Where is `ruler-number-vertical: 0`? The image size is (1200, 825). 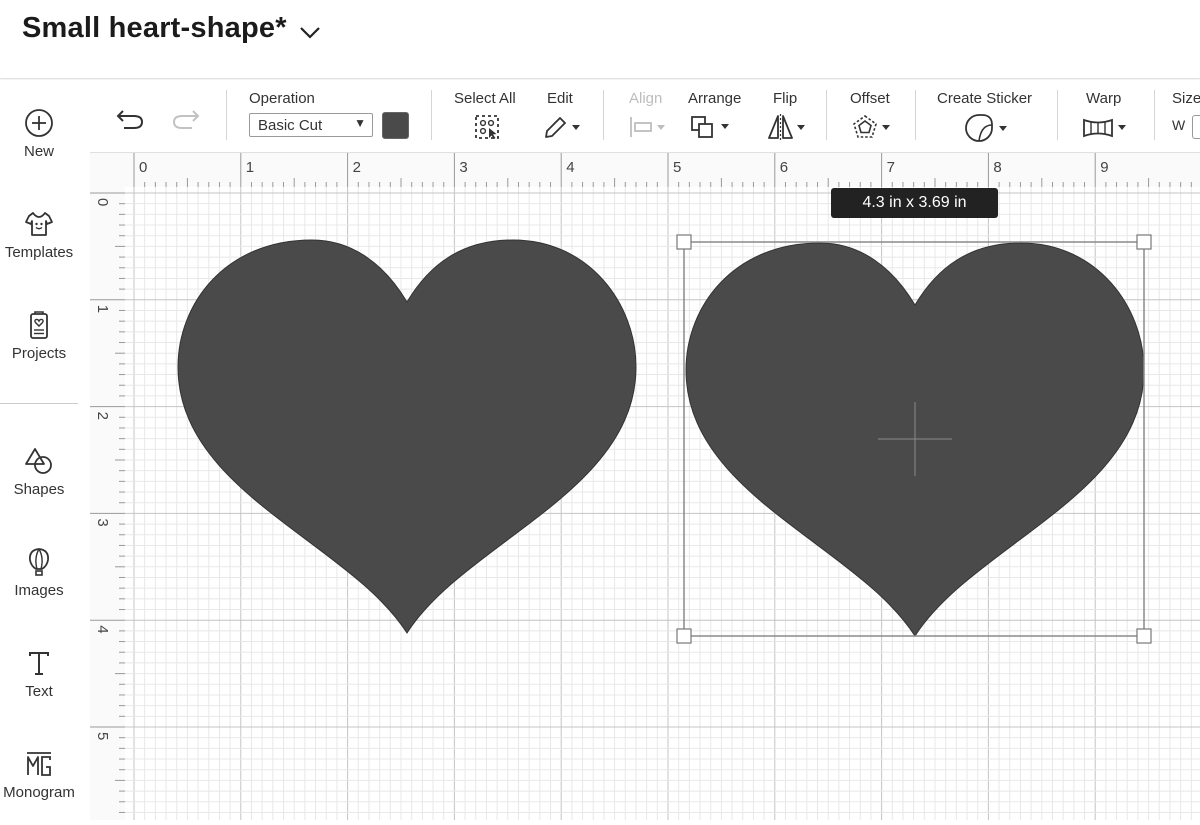
ruler-number-vertical: 0 is located at coordinates (102, 202).